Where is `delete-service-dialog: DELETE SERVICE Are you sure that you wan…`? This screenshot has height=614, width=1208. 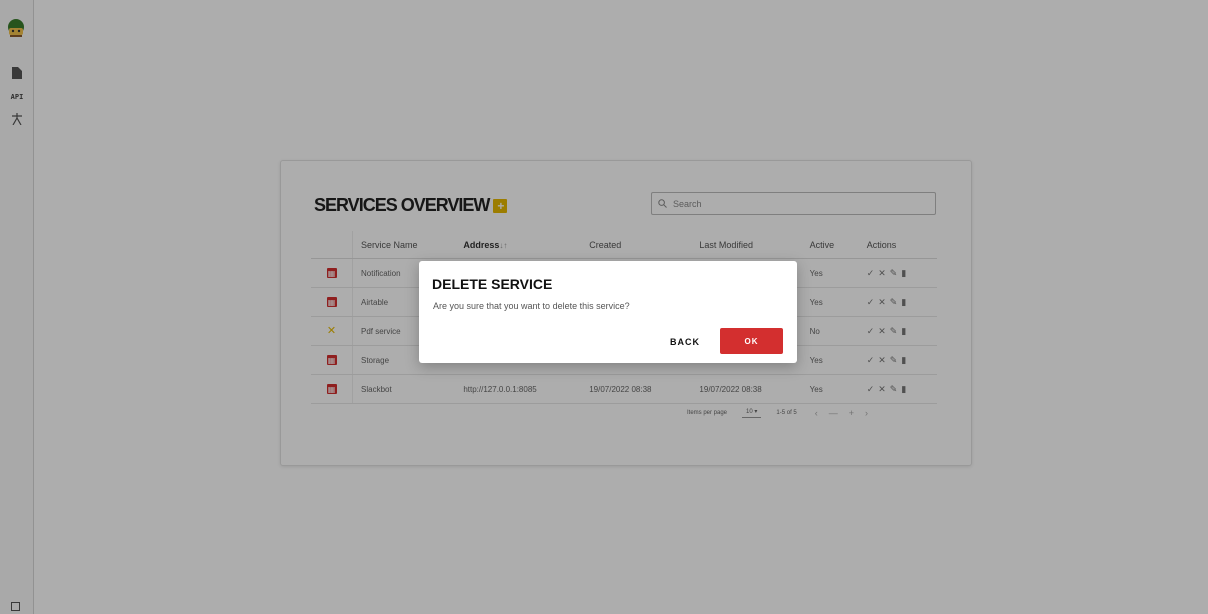
delete-service-dialog: DELETE SERVICE Are you sure that you wan… is located at coordinates (608, 312).